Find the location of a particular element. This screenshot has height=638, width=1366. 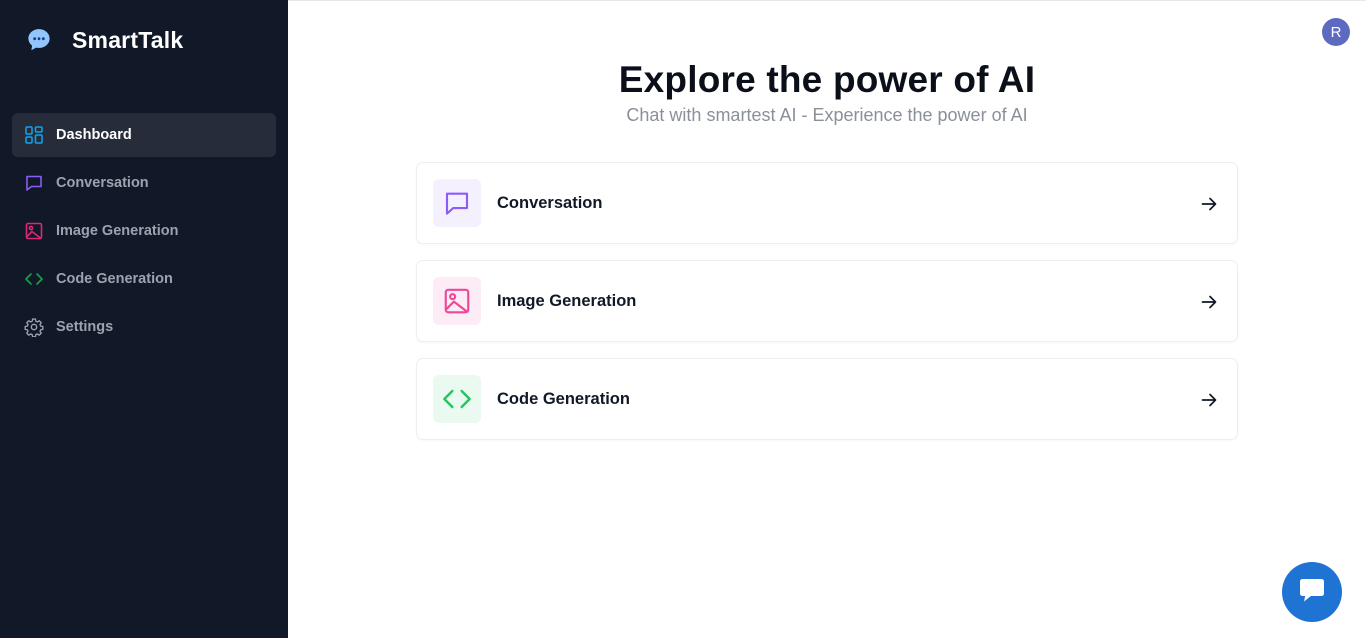

page-title: Explore the power of AI is located at coordinates (827, 79).